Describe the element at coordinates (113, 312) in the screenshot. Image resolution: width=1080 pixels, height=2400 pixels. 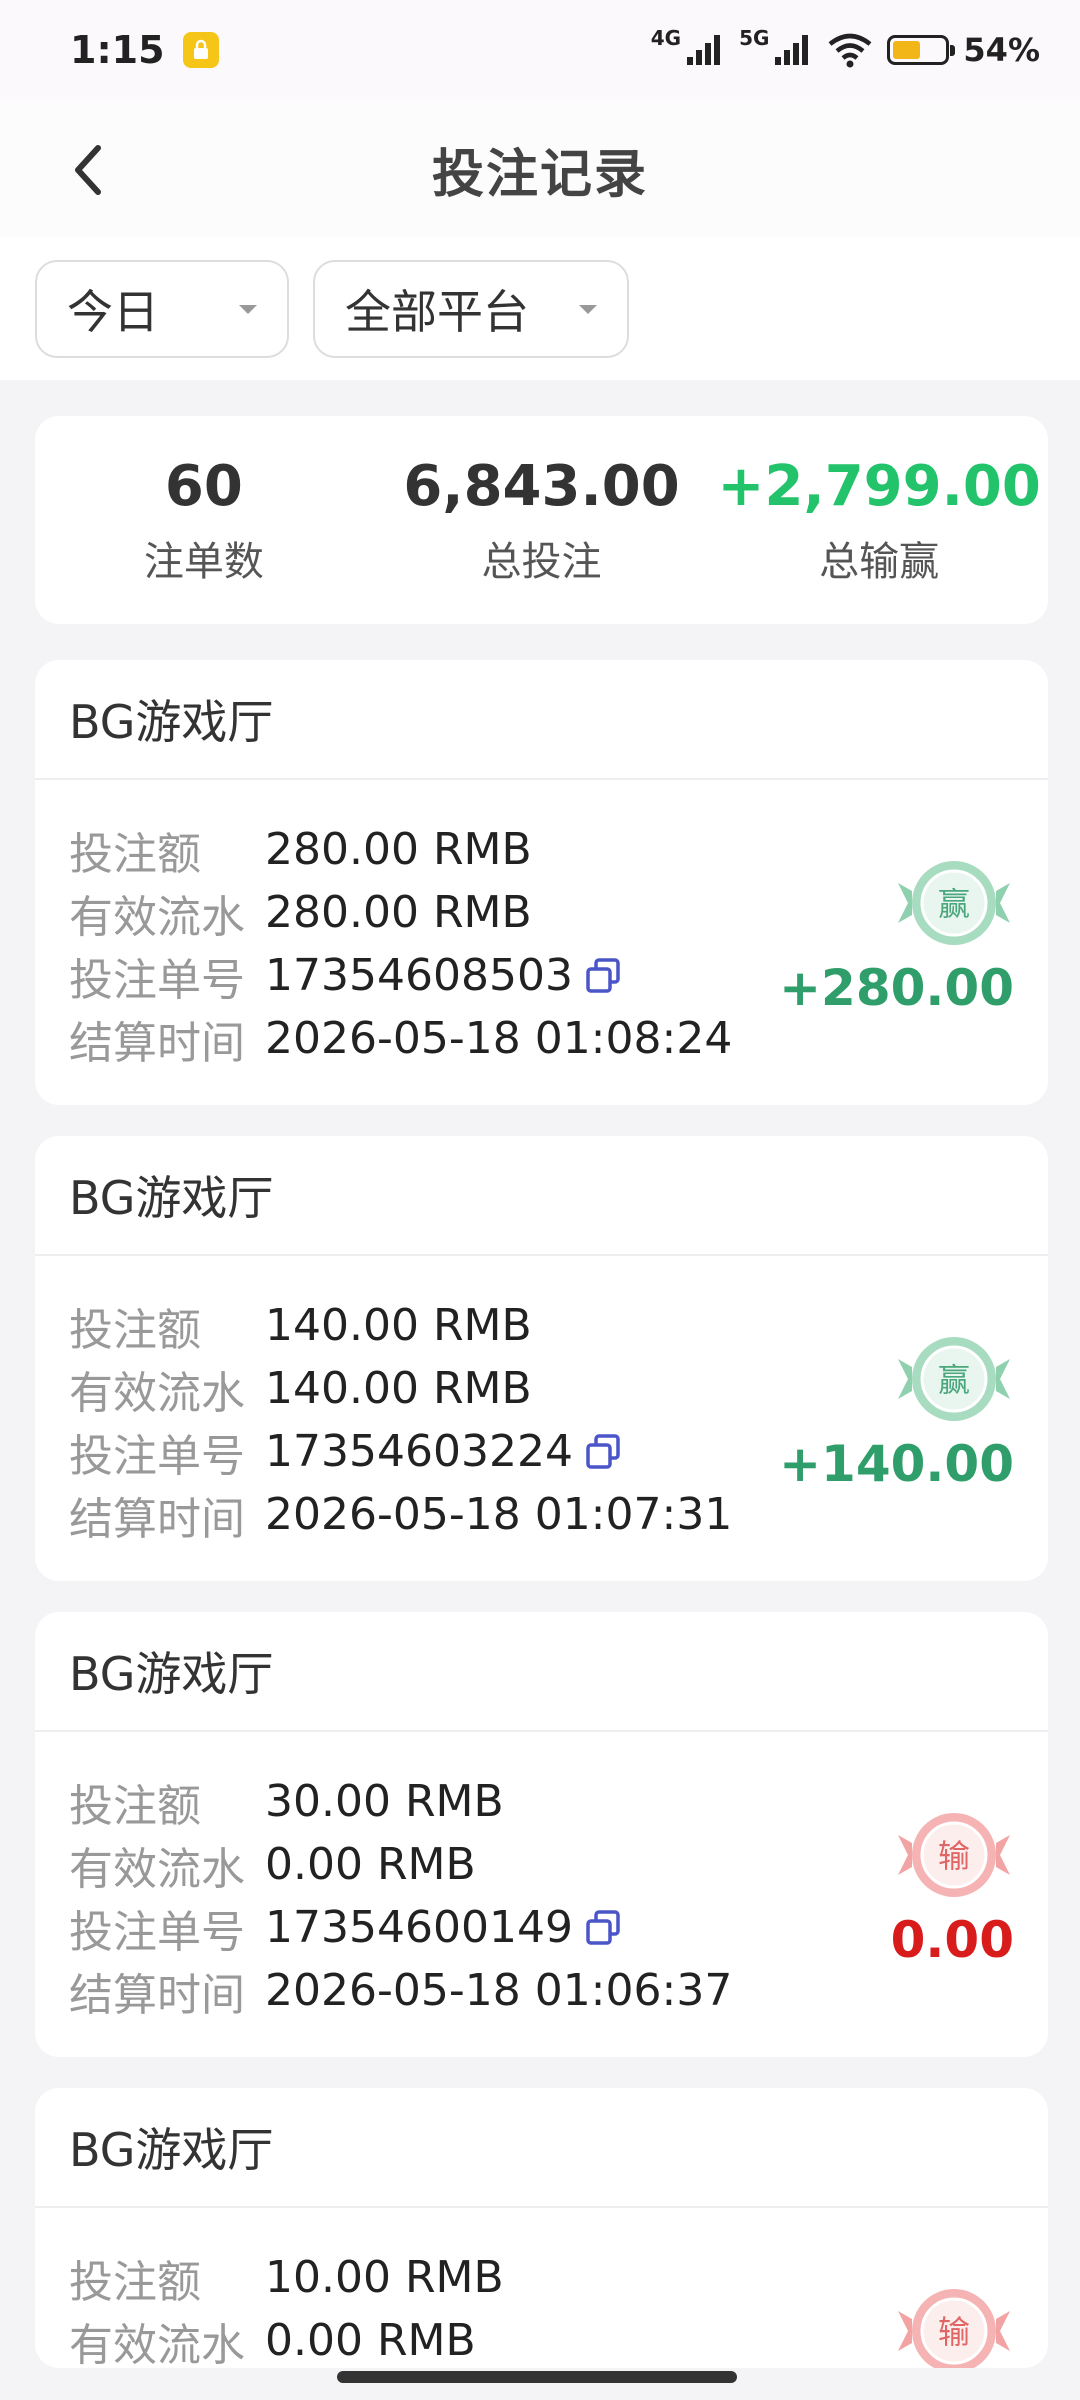
I see `day-filter-label: 今日` at that location.